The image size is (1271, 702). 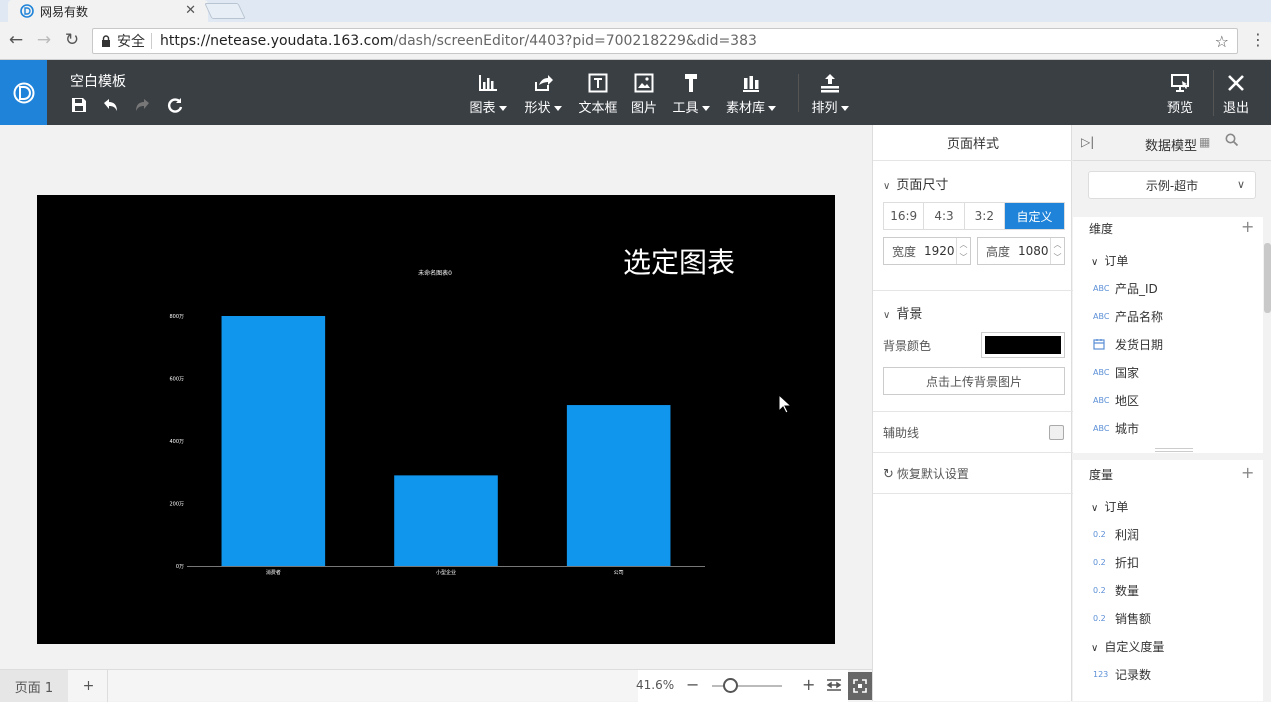 What do you see at coordinates (1125, 288) in the screenshot?
I see `dimension-field: ABC 产品_ID` at bounding box center [1125, 288].